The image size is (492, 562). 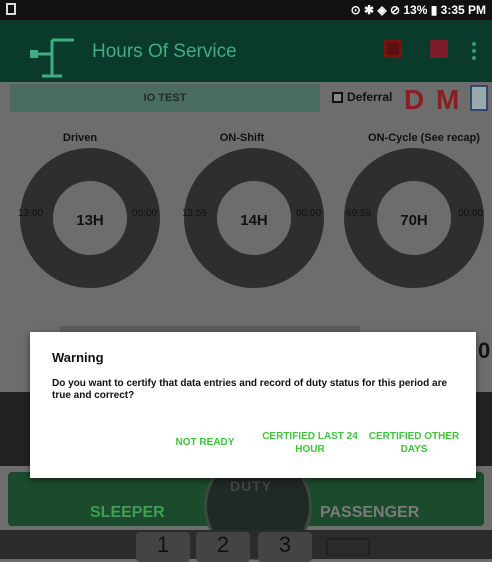 What do you see at coordinates (359, 213) in the screenshot?
I see `gauge-cycle-left: 69:59` at bounding box center [359, 213].